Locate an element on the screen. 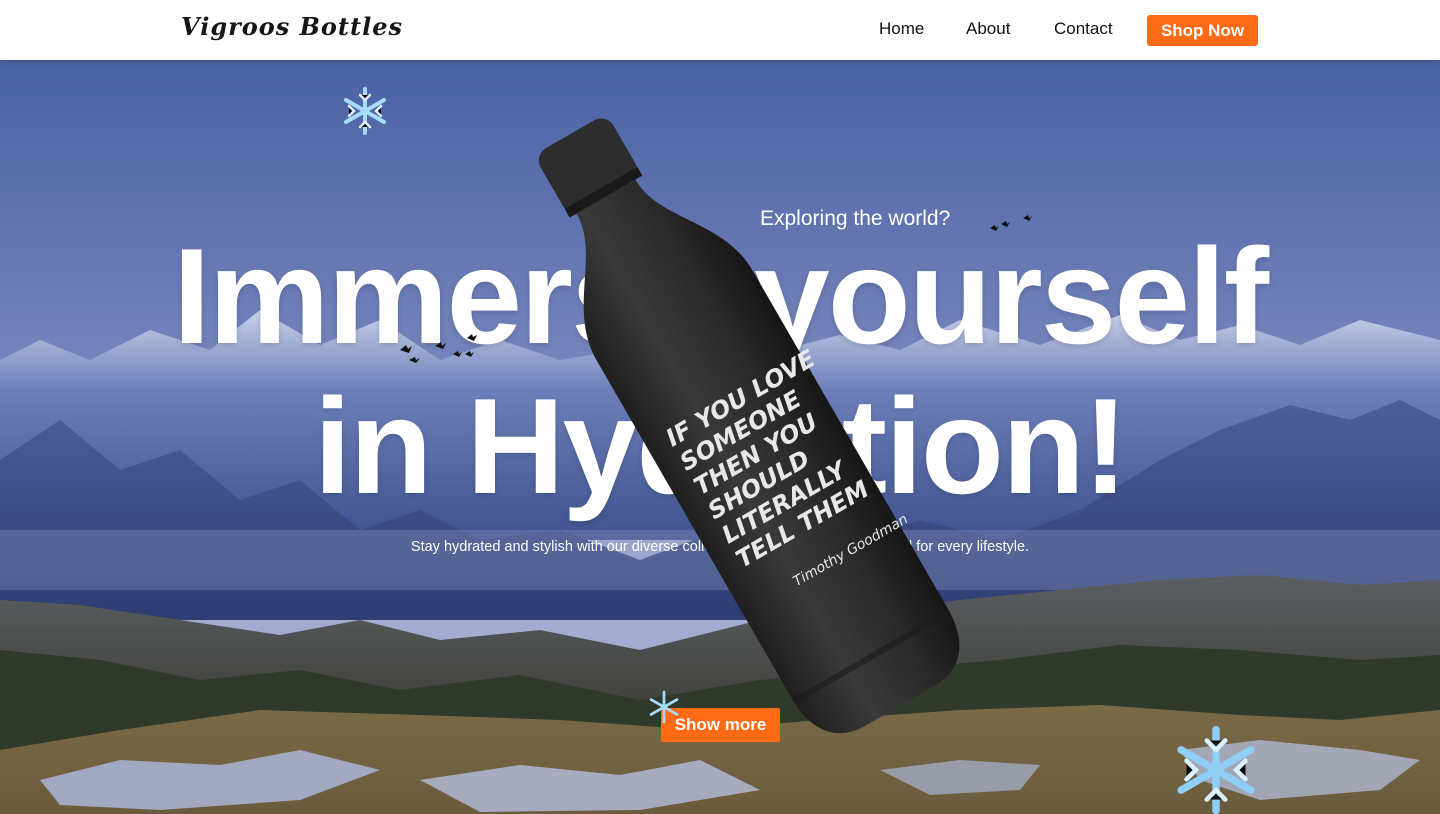 The height and width of the screenshot is (814, 1440). shop-now-button: Shop Now is located at coordinates (1202, 30).